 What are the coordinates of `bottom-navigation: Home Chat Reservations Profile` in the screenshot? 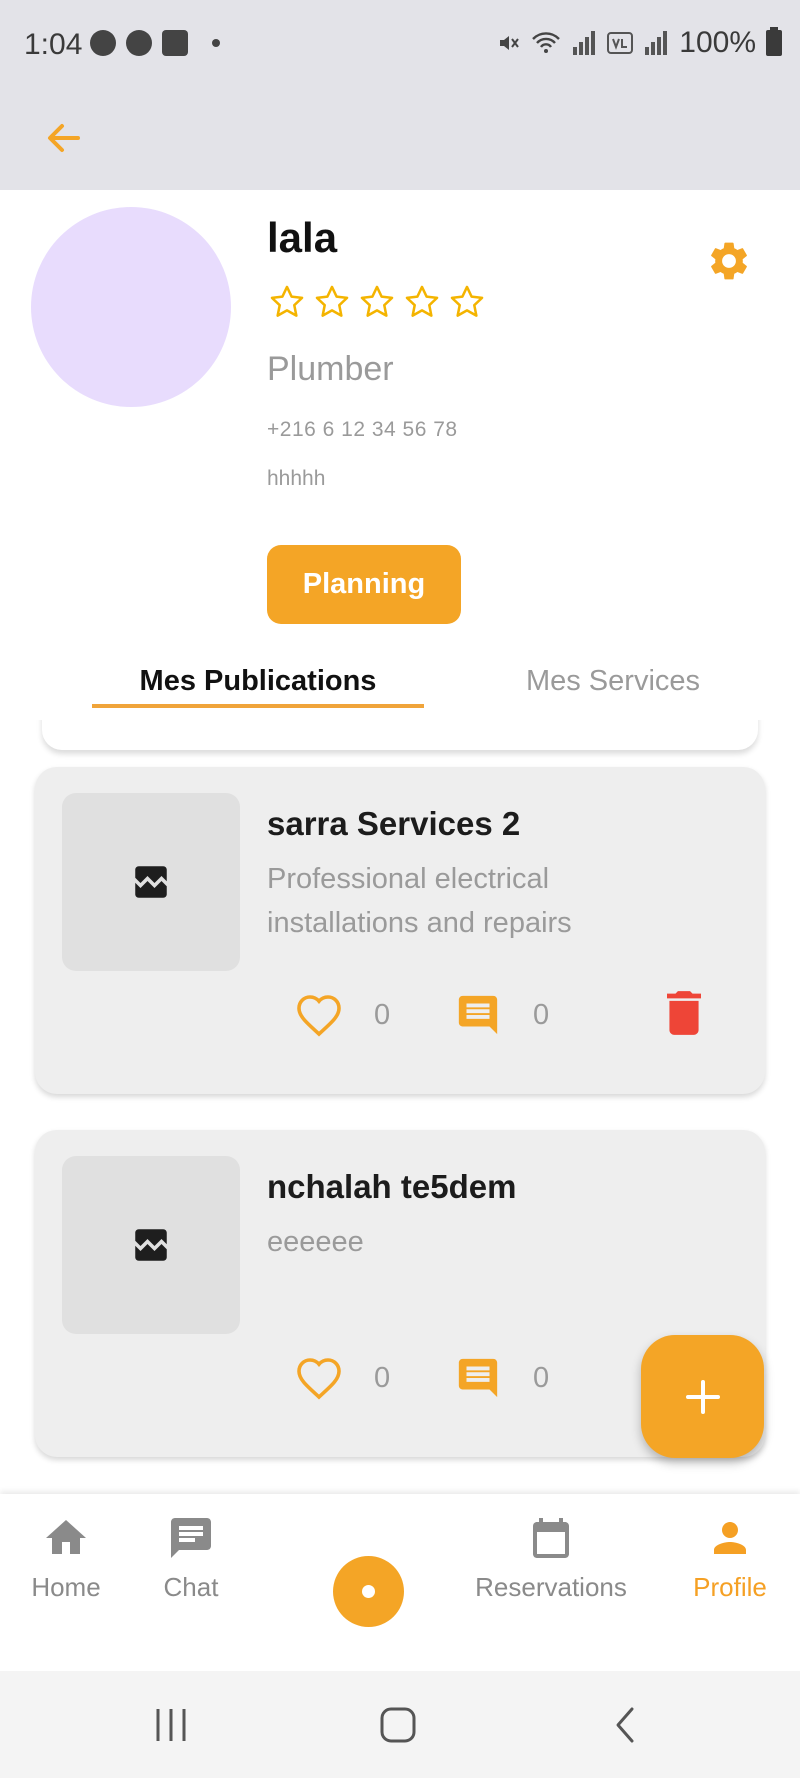 It's located at (400, 1582).